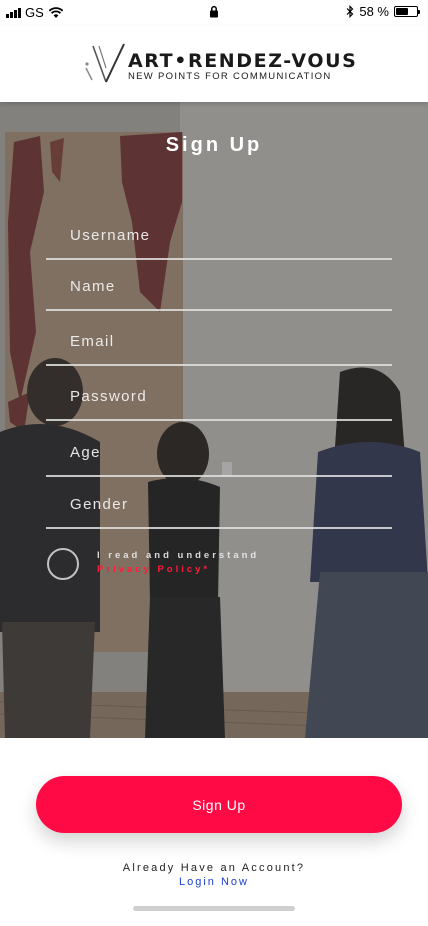 The width and height of the screenshot is (428, 926). I want to click on logo-subtitle: NEW POINTS FOR COMMUNICATION, so click(230, 76).